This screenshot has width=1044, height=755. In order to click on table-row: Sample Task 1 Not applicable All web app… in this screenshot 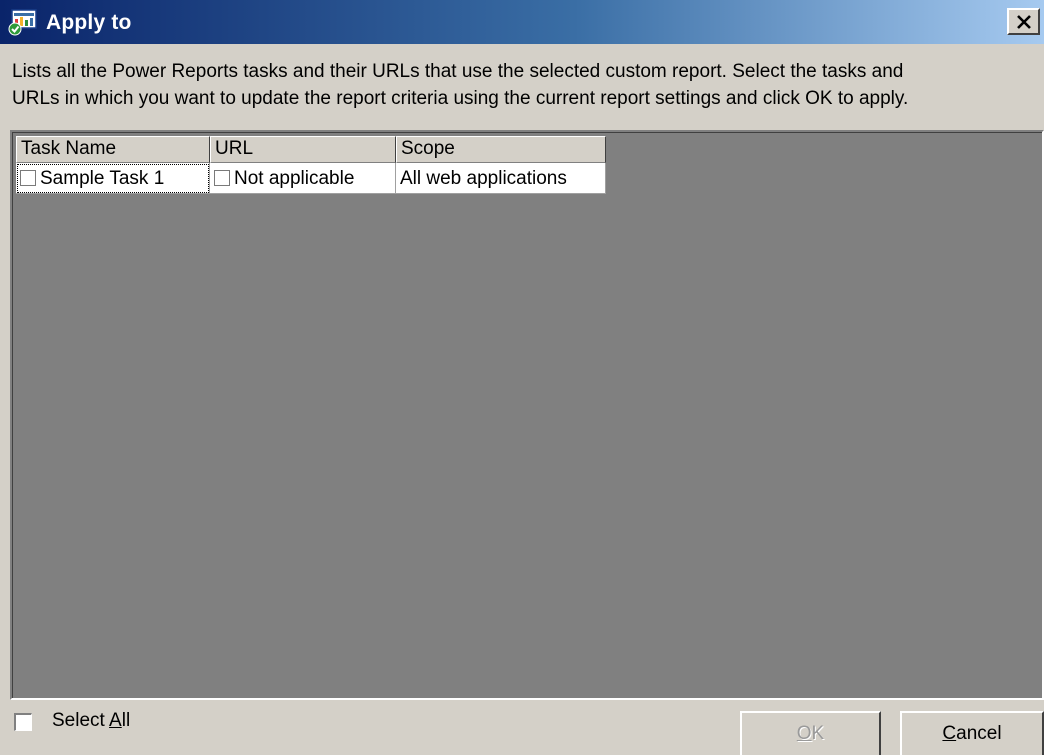, I will do `click(311, 178)`.